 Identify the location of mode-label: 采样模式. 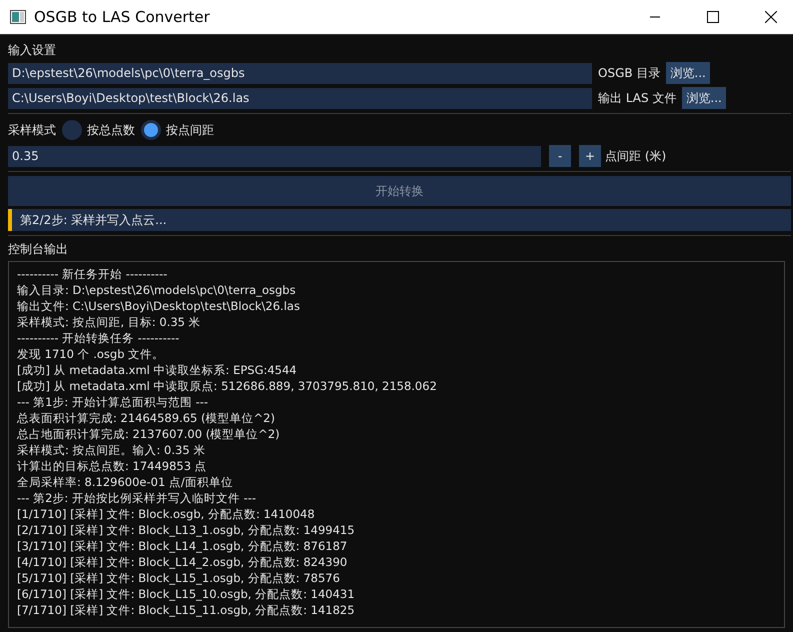
(32, 130).